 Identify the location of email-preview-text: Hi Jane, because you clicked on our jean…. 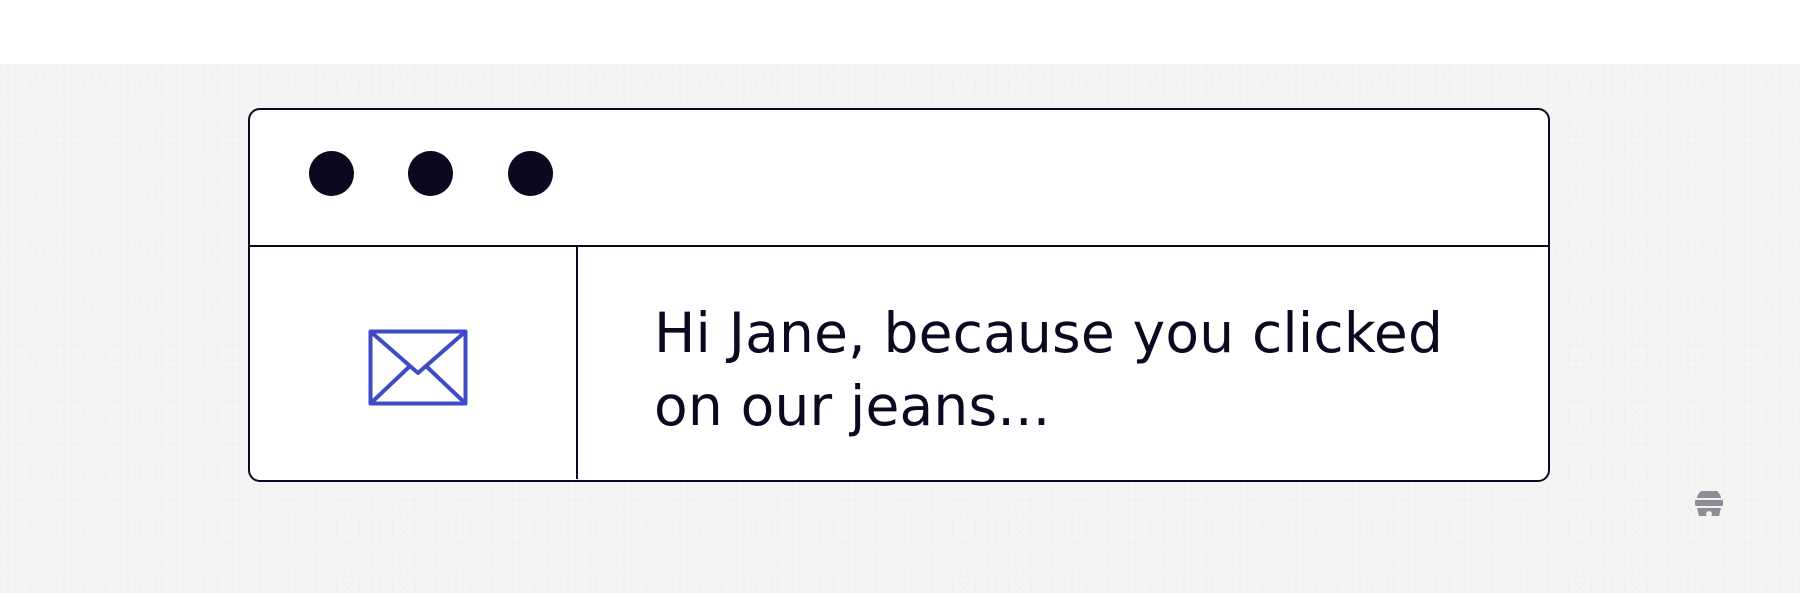
(1049, 369).